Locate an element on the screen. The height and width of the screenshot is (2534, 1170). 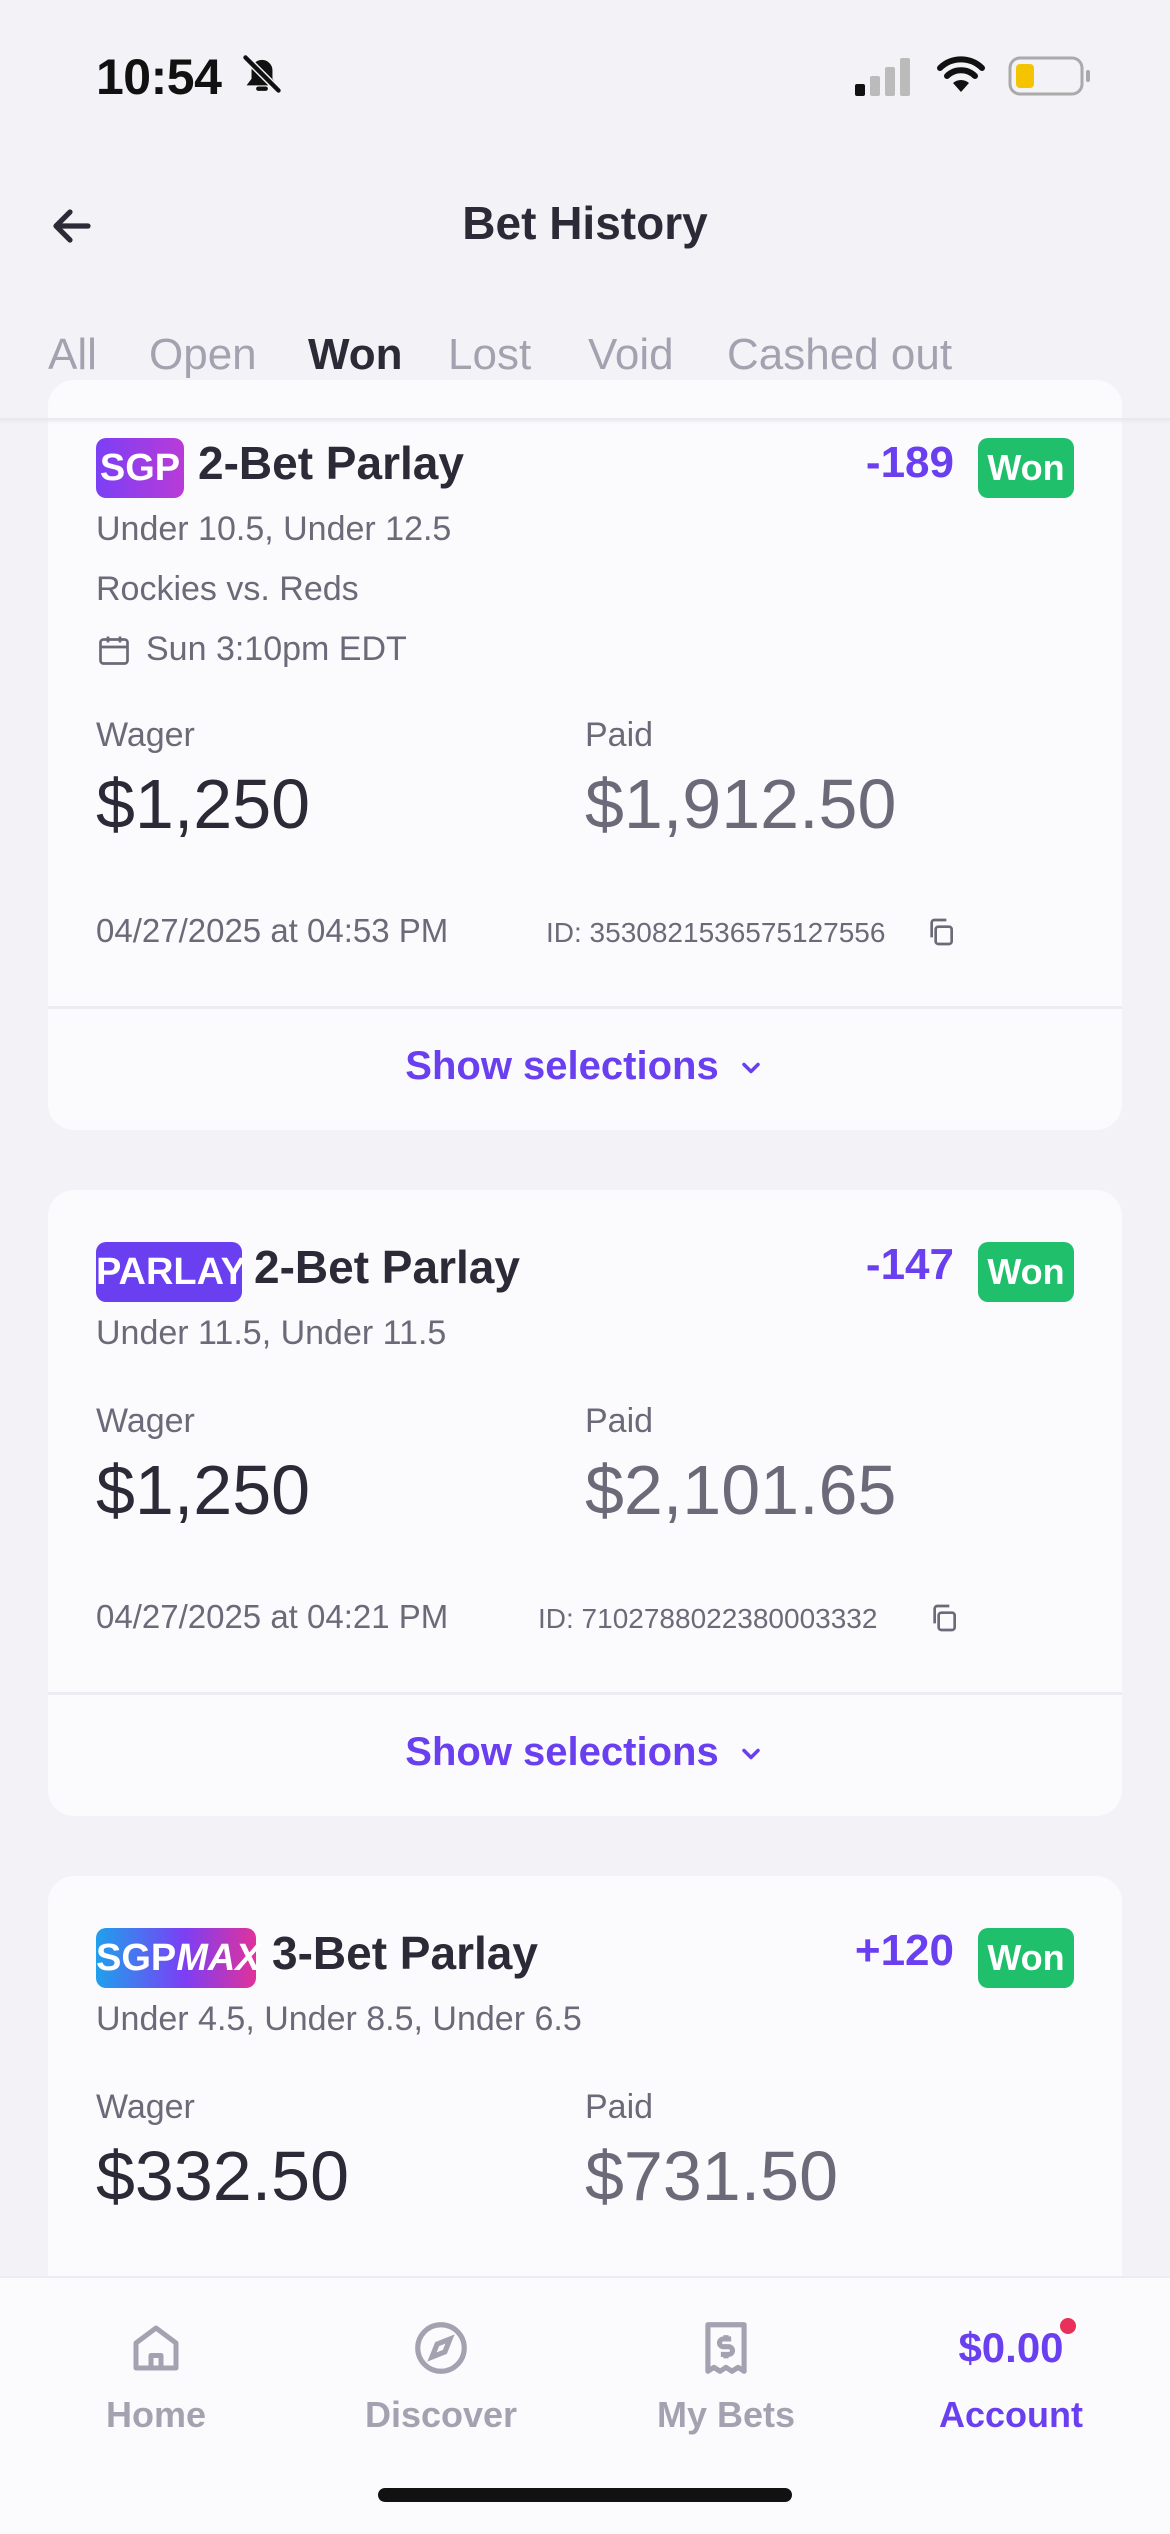
bet-id: ID: 7102788022380003332 is located at coordinates (708, 1618).